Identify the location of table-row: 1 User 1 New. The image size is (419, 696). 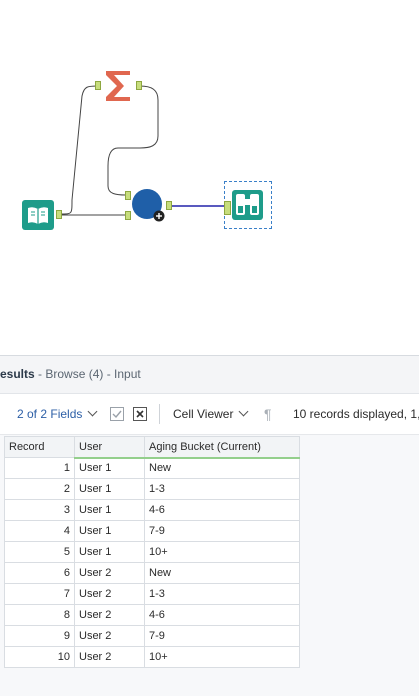
(152, 468).